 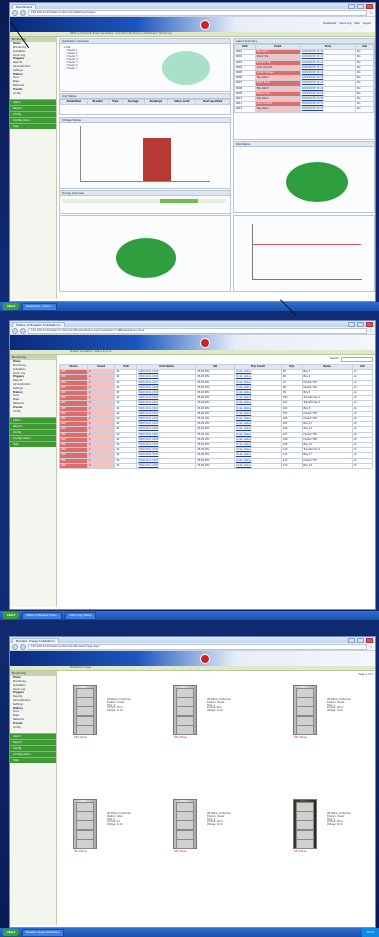 I want to click on table-row: 0012 Trip Alarm 2009/09/28 15:33 No, so click(x=304, y=109).